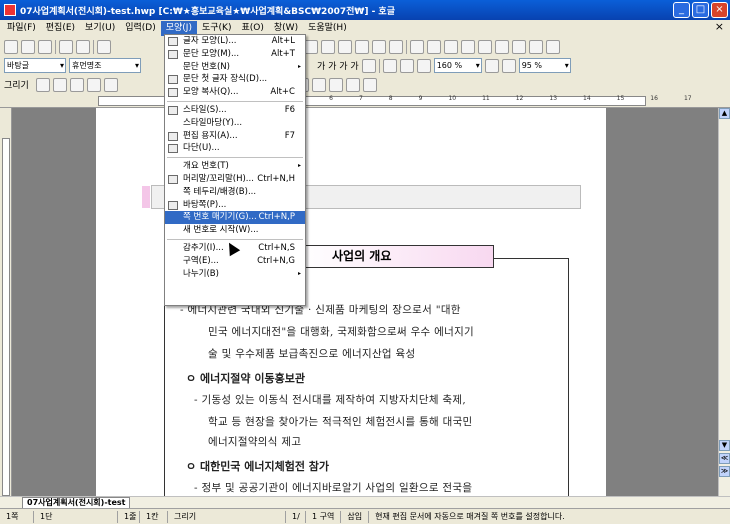  I want to click on shadow-icon, so click(318, 84).